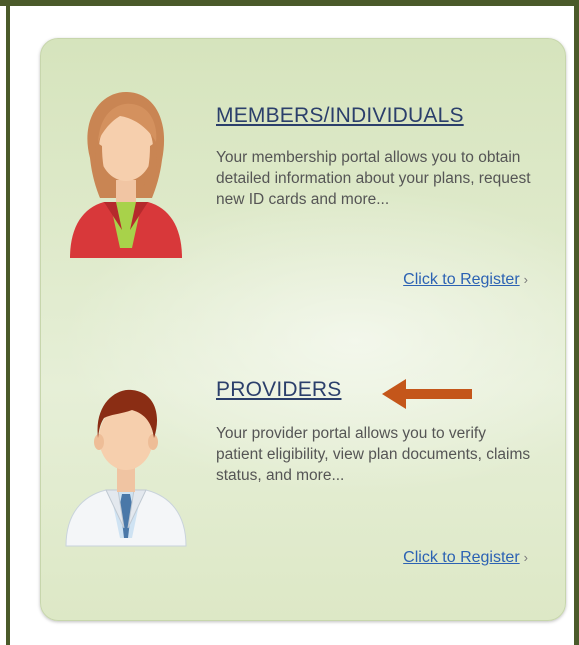 Image resolution: width=579 pixels, height=645 pixels. I want to click on members-register-link: Click to Register ›, so click(465, 280).